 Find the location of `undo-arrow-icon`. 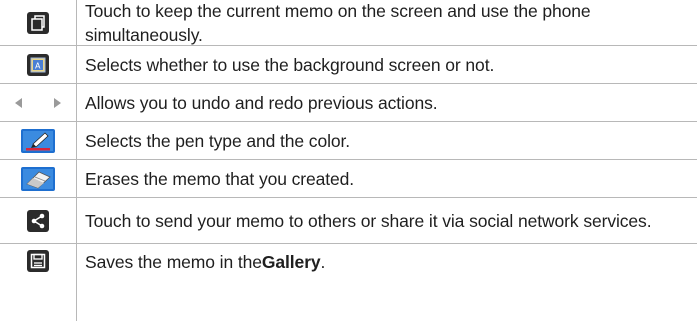

undo-arrow-icon is located at coordinates (23, 102).